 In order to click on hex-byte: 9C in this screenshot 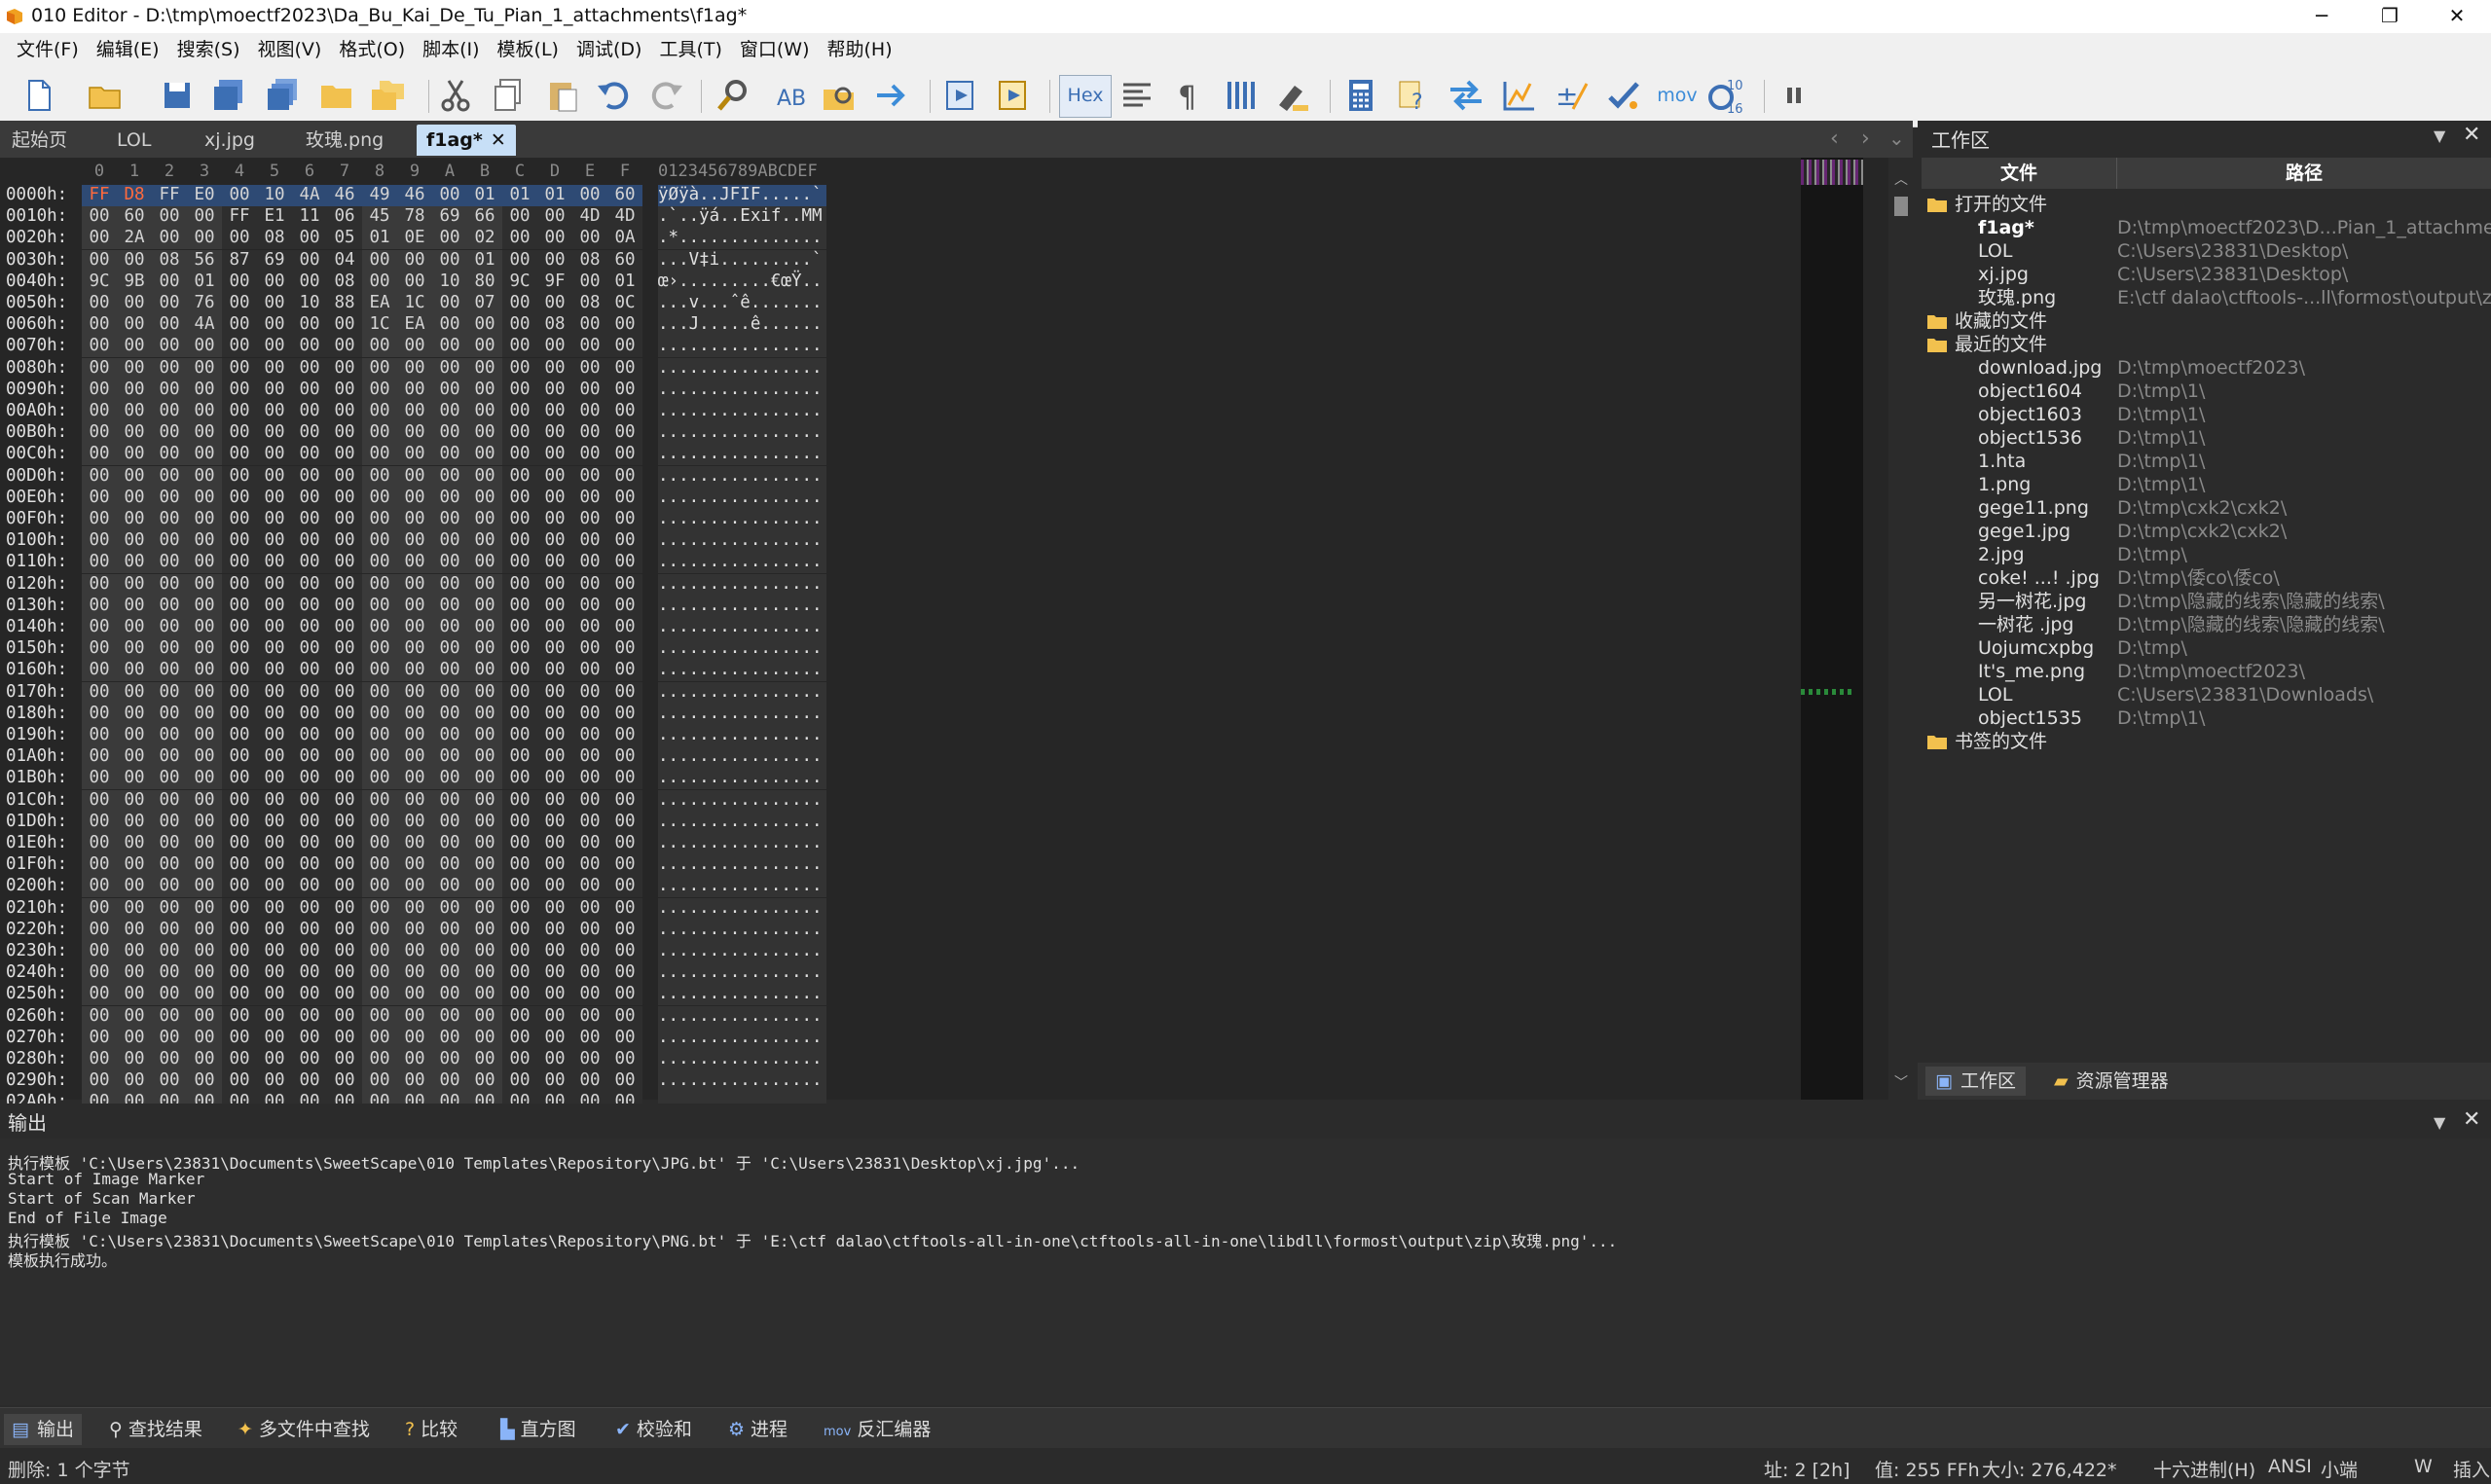, I will do `click(519, 282)`.